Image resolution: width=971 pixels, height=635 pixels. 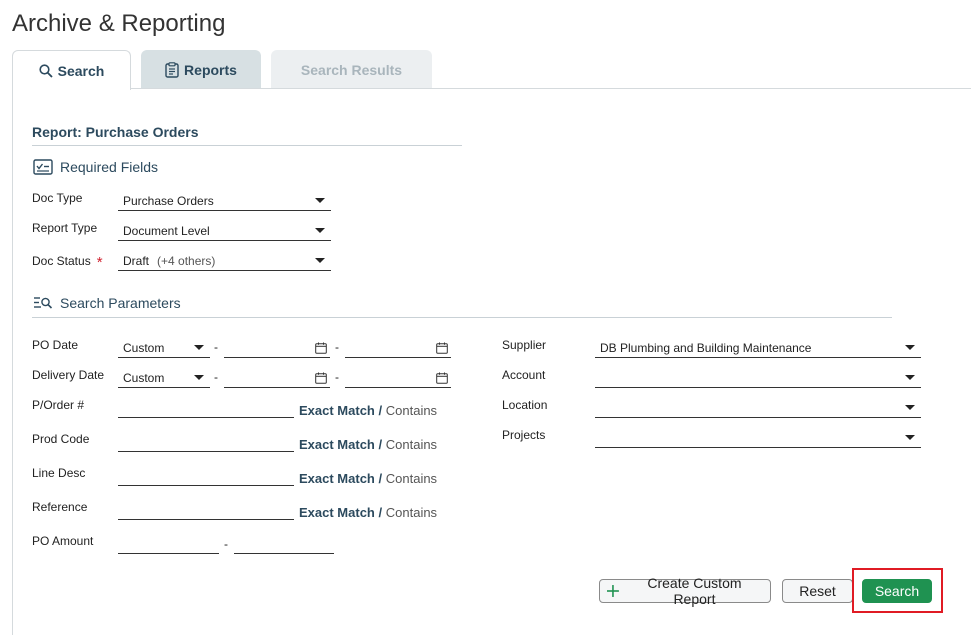 I want to click on tab-label: Search Results, so click(x=351, y=69).